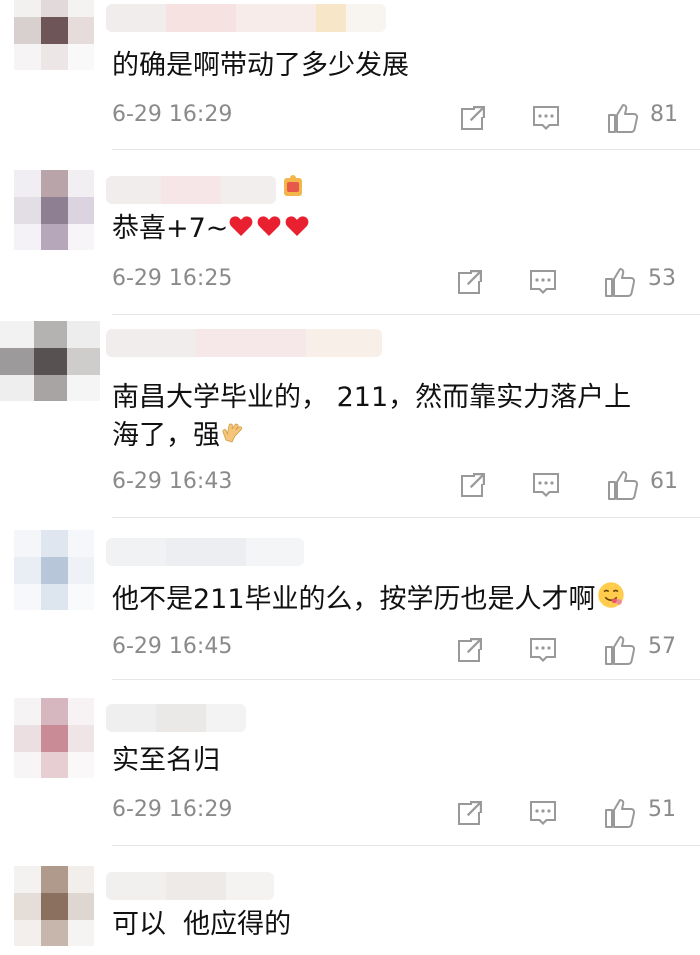 The width and height of the screenshot is (700, 955). What do you see at coordinates (172, 278) in the screenshot?
I see `comment-timestamp: 6-29 16:25` at bounding box center [172, 278].